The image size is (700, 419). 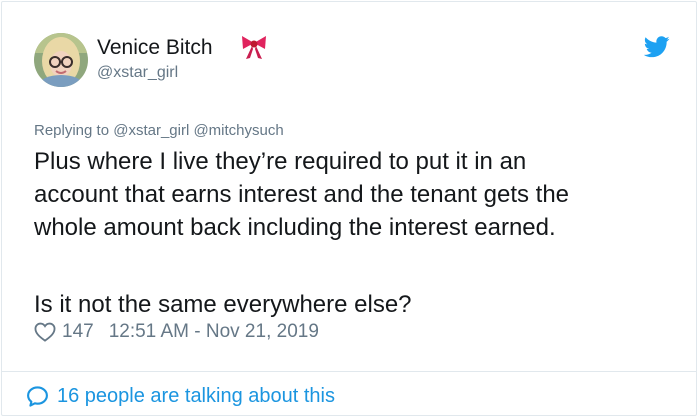 I want to click on tweet-meta: 147 12:51 AM - Nov 21, 2019, so click(x=176, y=332).